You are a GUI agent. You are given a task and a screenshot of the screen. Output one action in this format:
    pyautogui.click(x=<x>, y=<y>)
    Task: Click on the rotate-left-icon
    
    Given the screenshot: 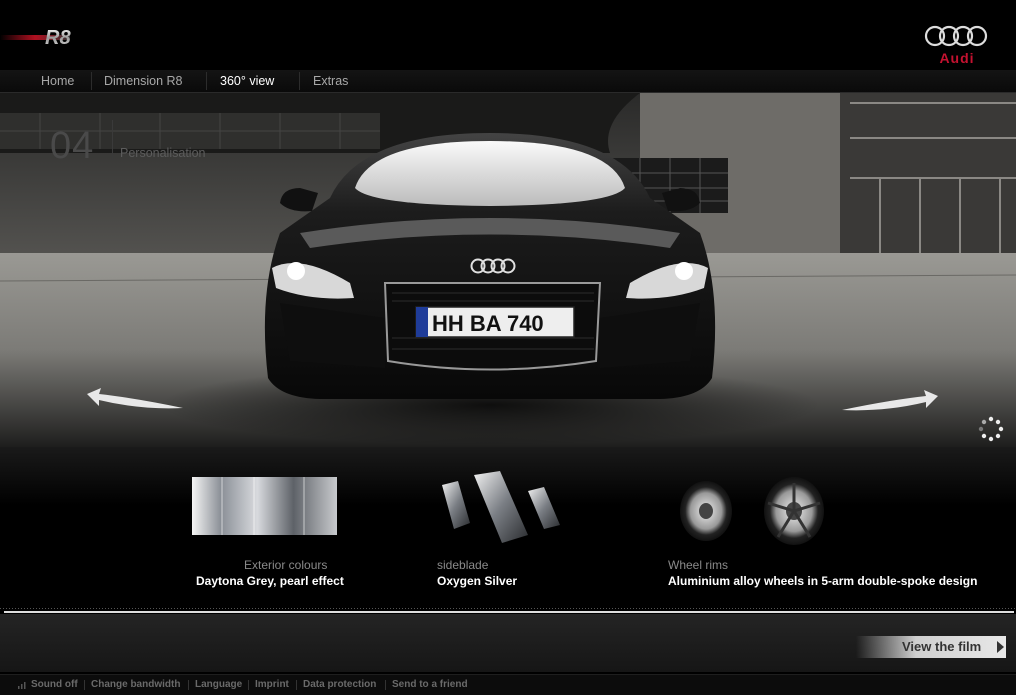 What is the action you would take?
    pyautogui.click(x=135, y=401)
    